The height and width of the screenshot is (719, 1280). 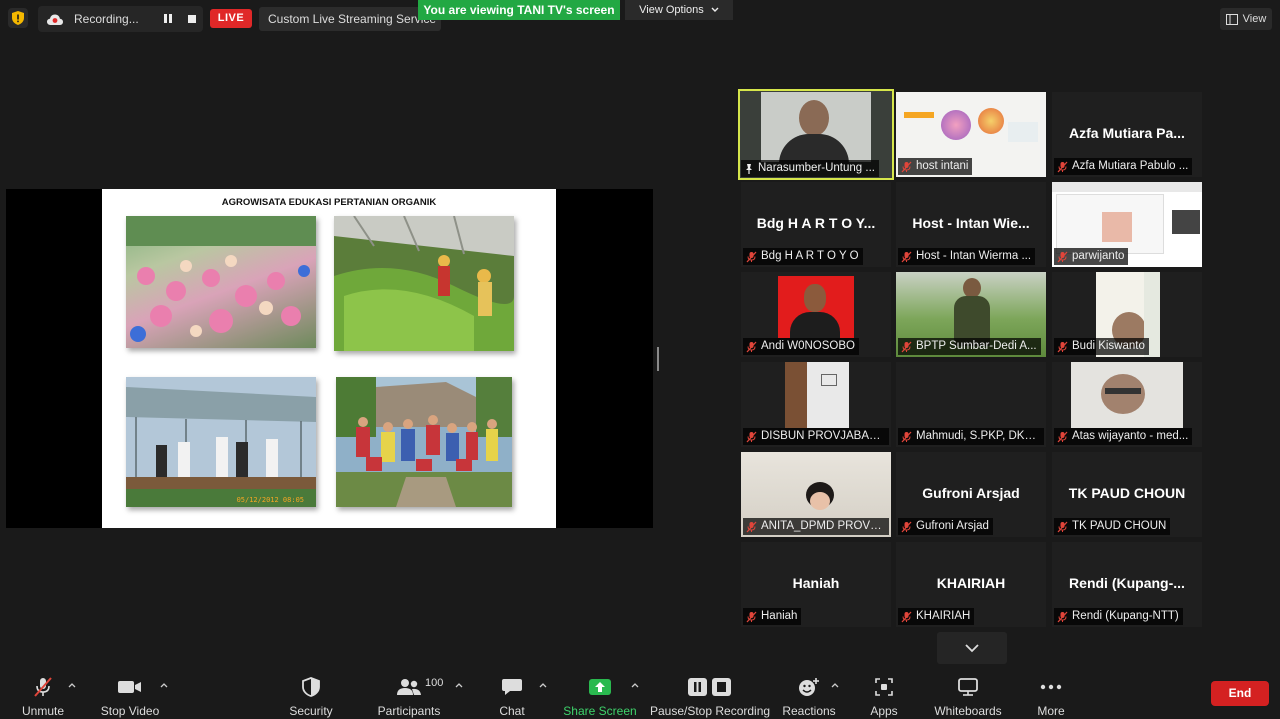 I want to click on chat-label: Chat, so click(x=512, y=711).